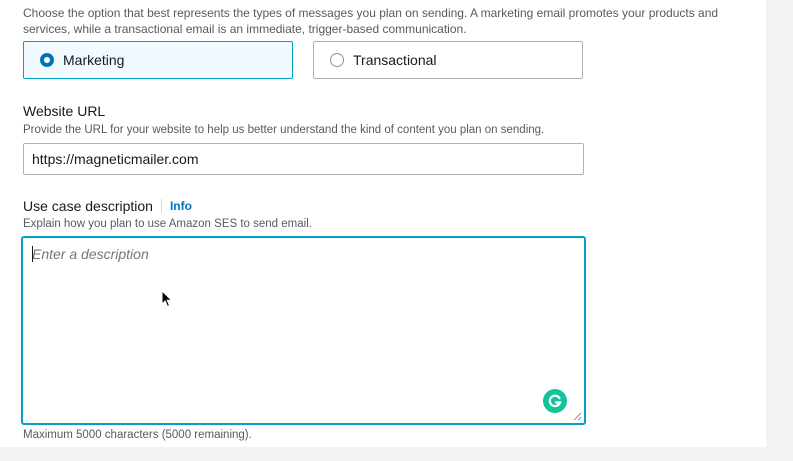 This screenshot has height=461, width=793. What do you see at coordinates (47, 60) in the screenshot?
I see `radio-selected-icon` at bounding box center [47, 60].